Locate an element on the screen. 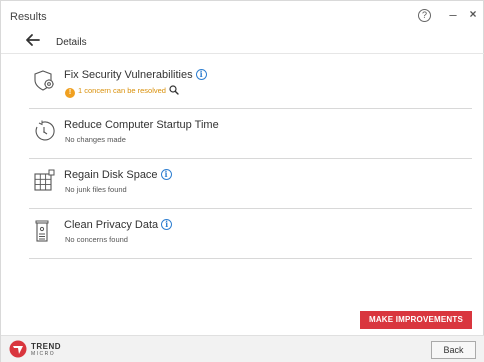  back-button: Back is located at coordinates (453, 350).